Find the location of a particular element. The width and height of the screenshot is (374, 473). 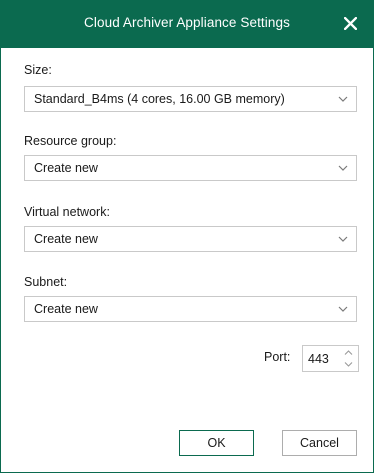

size-value: Standard_B4ms (4 cores, 16.00 GB memory) is located at coordinates (159, 99).